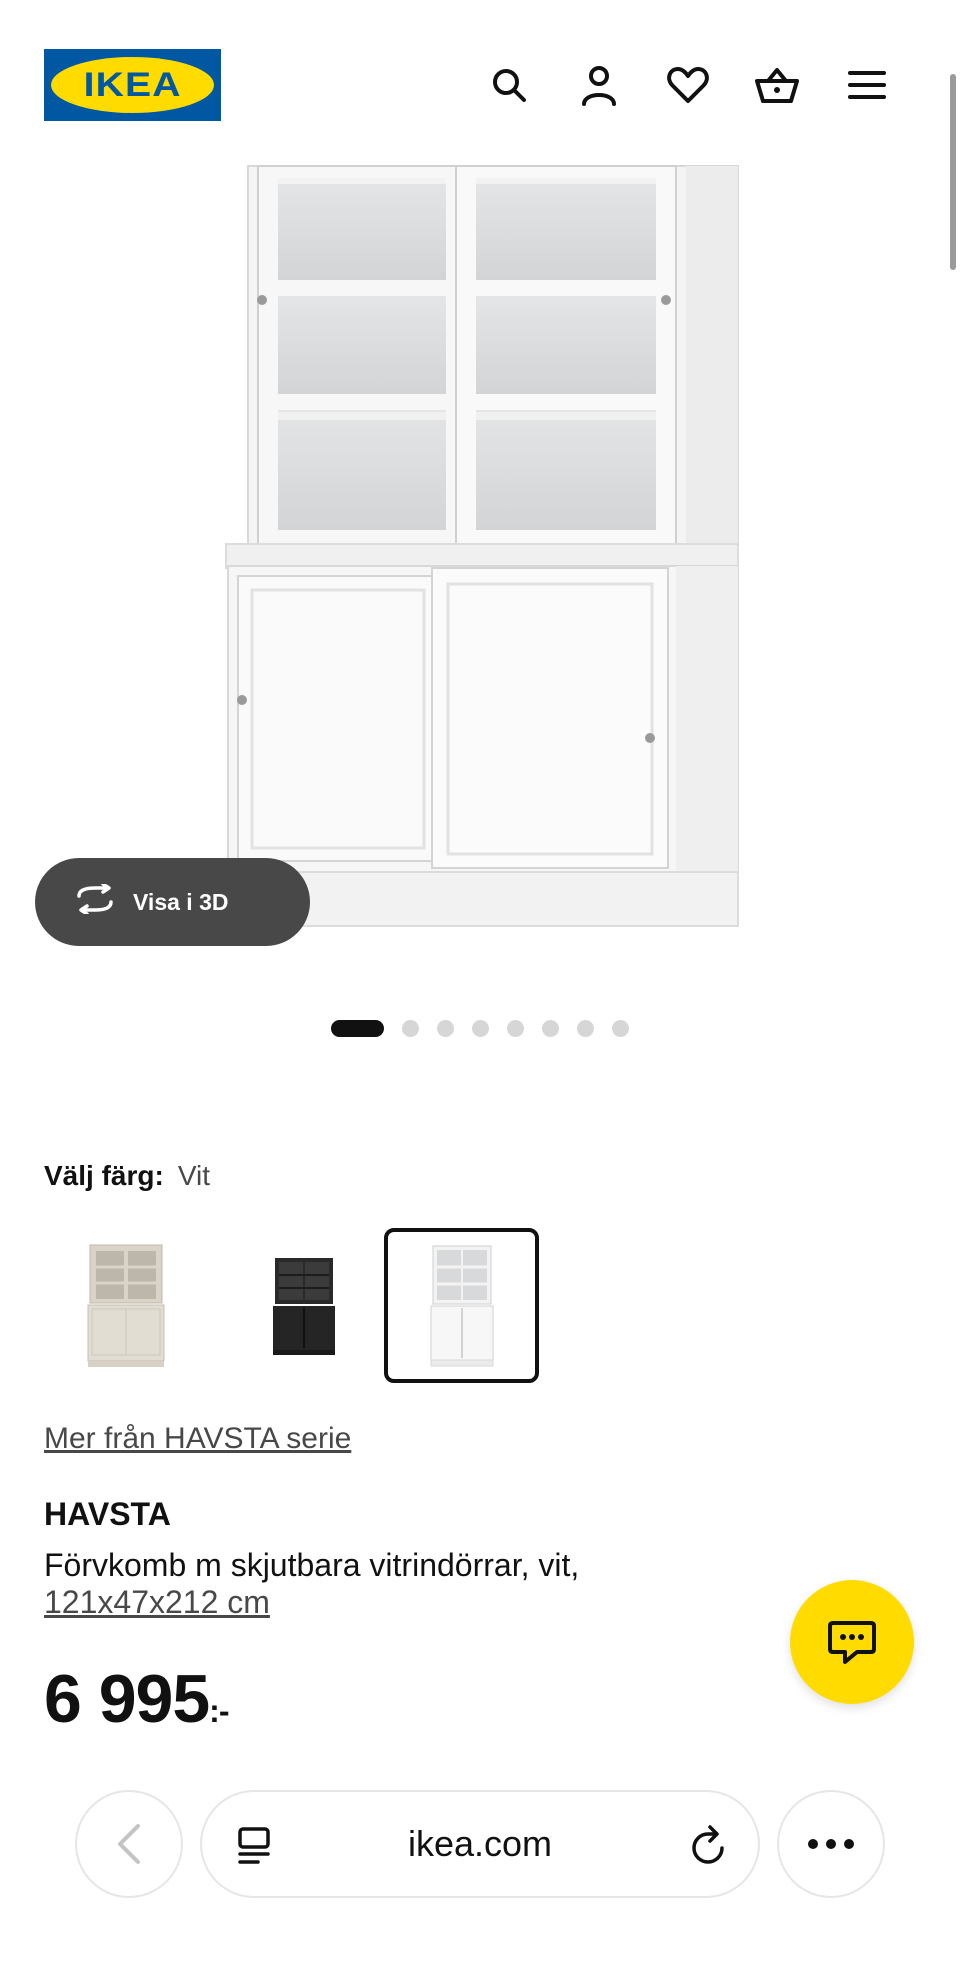 Image resolution: width=960 pixels, height=1971 pixels. What do you see at coordinates (777, 85) in the screenshot?
I see `basket-icon` at bounding box center [777, 85].